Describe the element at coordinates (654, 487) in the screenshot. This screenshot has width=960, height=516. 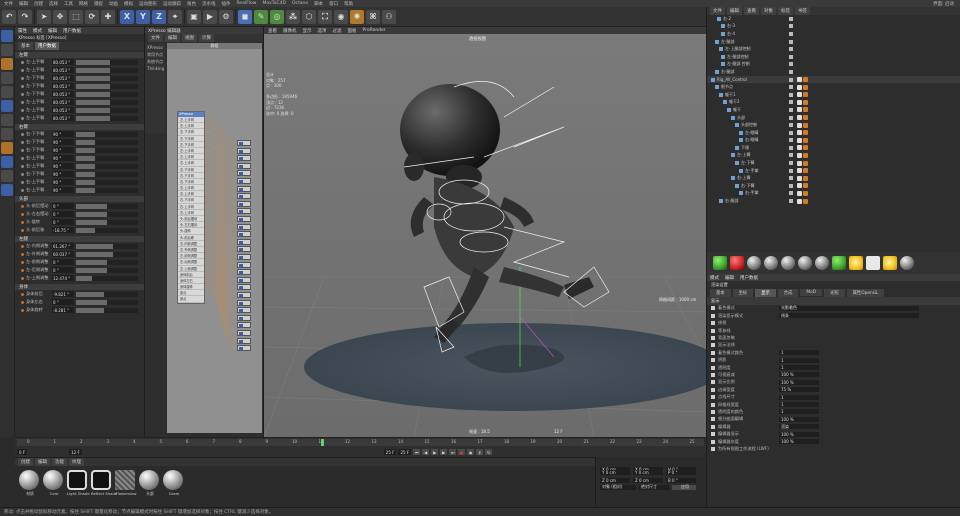
I see `coord-size-select: 绝对尺寸` at that location.